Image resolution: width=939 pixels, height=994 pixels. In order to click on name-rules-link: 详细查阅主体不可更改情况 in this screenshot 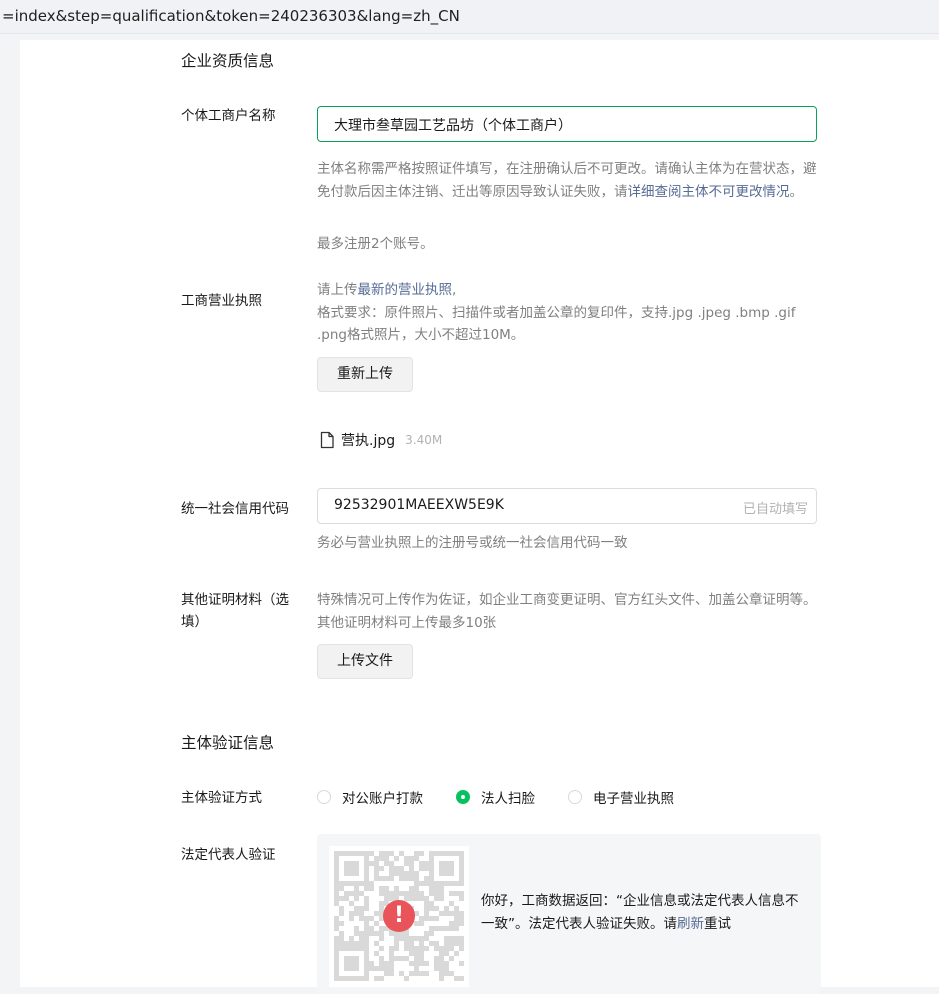, I will do `click(709, 192)`.